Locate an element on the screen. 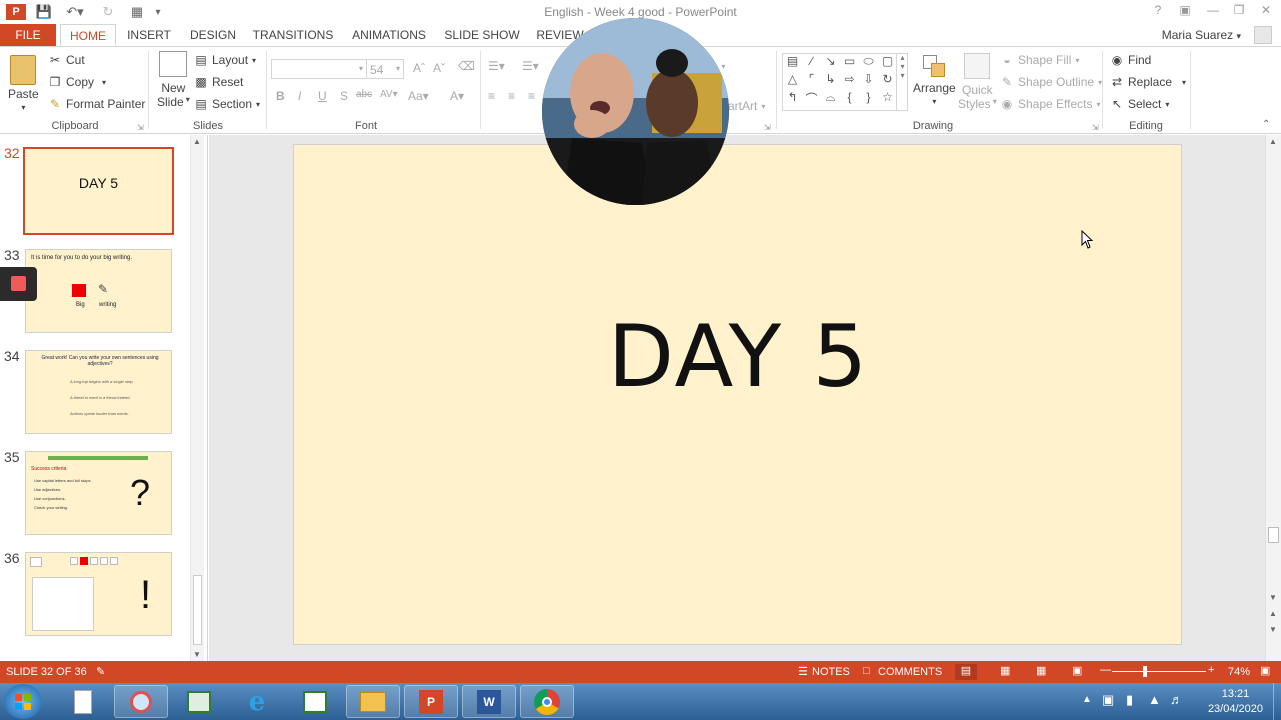  record-button is located at coordinates (18, 284).